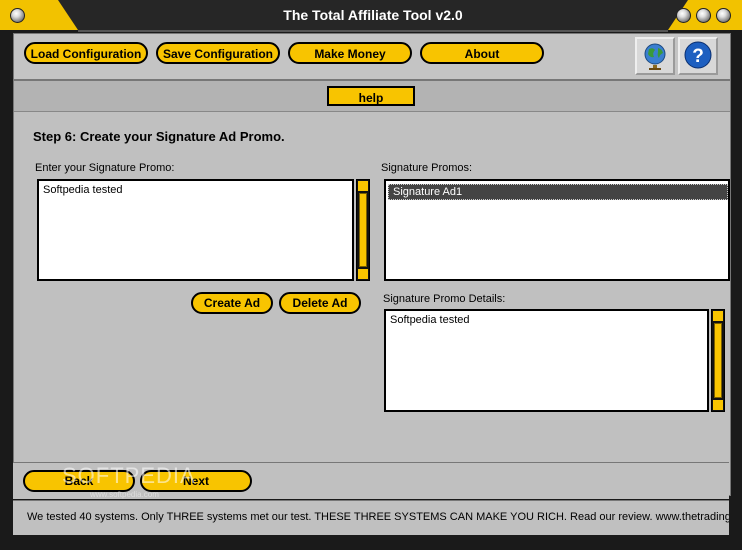 The height and width of the screenshot is (550, 742). I want to click on promo-textarea-scrollbar, so click(363, 230).